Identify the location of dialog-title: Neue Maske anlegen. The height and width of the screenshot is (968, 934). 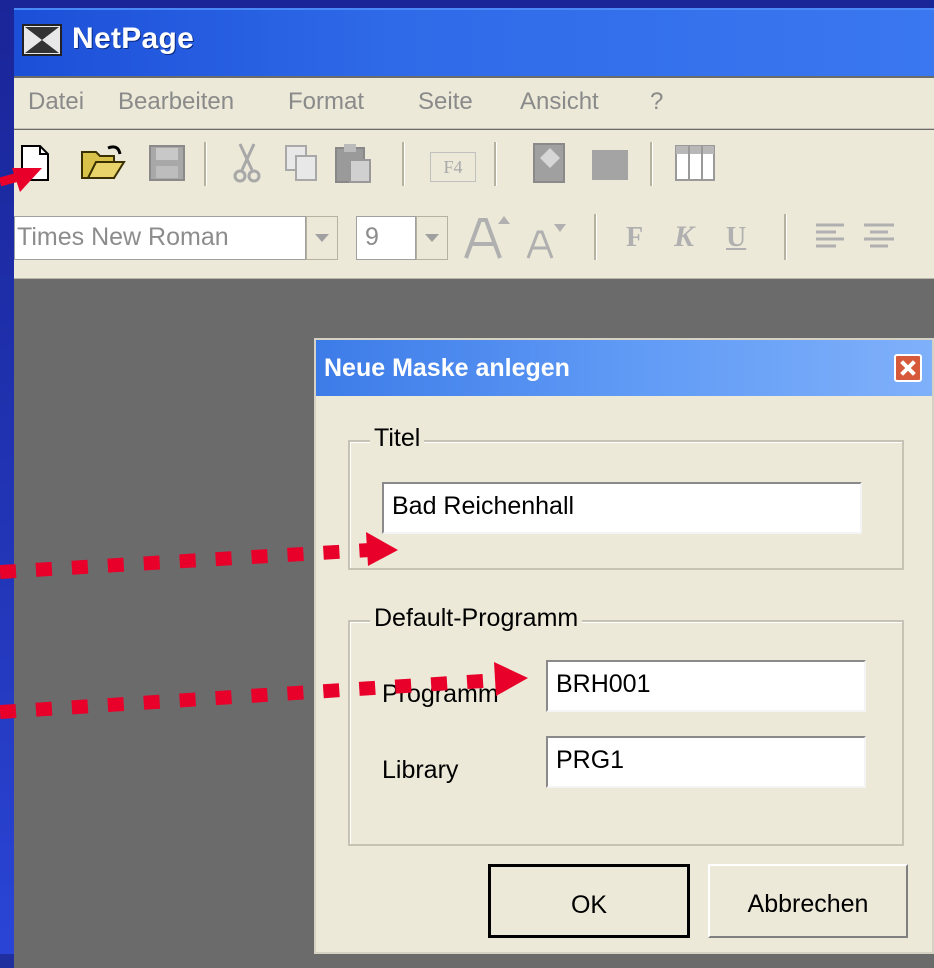
(447, 368).